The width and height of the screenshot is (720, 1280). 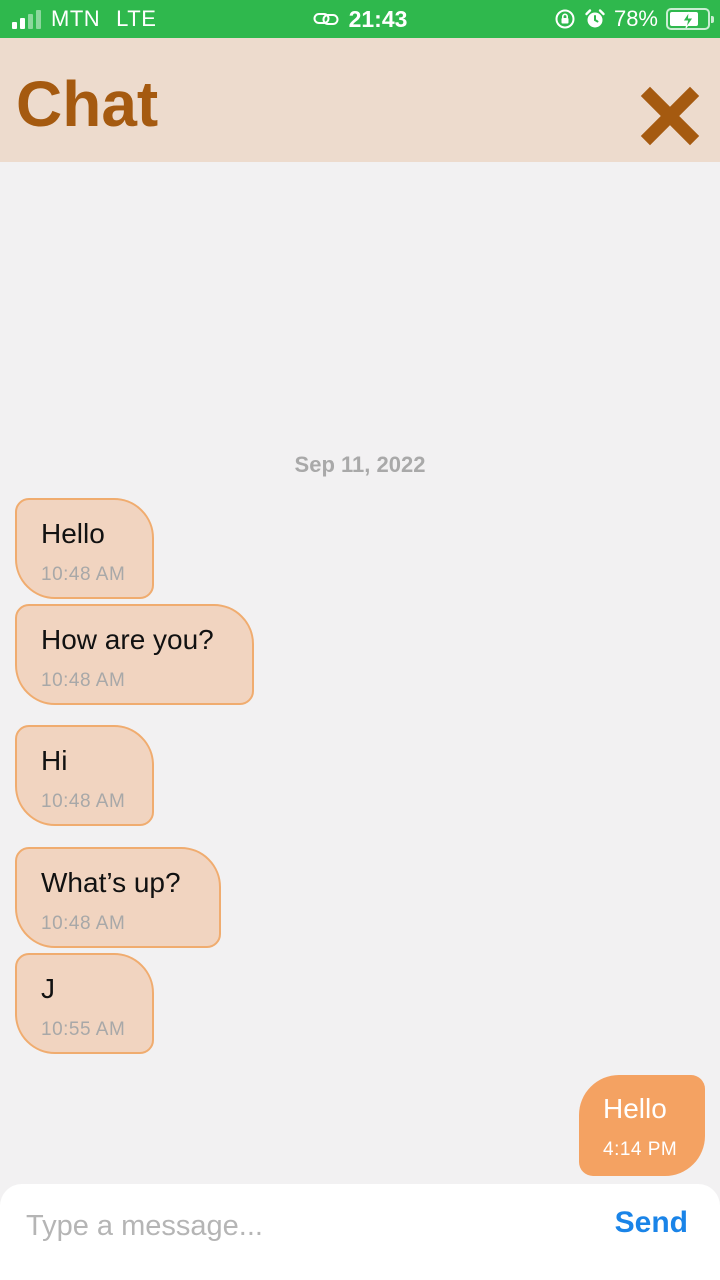 What do you see at coordinates (651, 1223) in the screenshot?
I see `send-button: Send` at bounding box center [651, 1223].